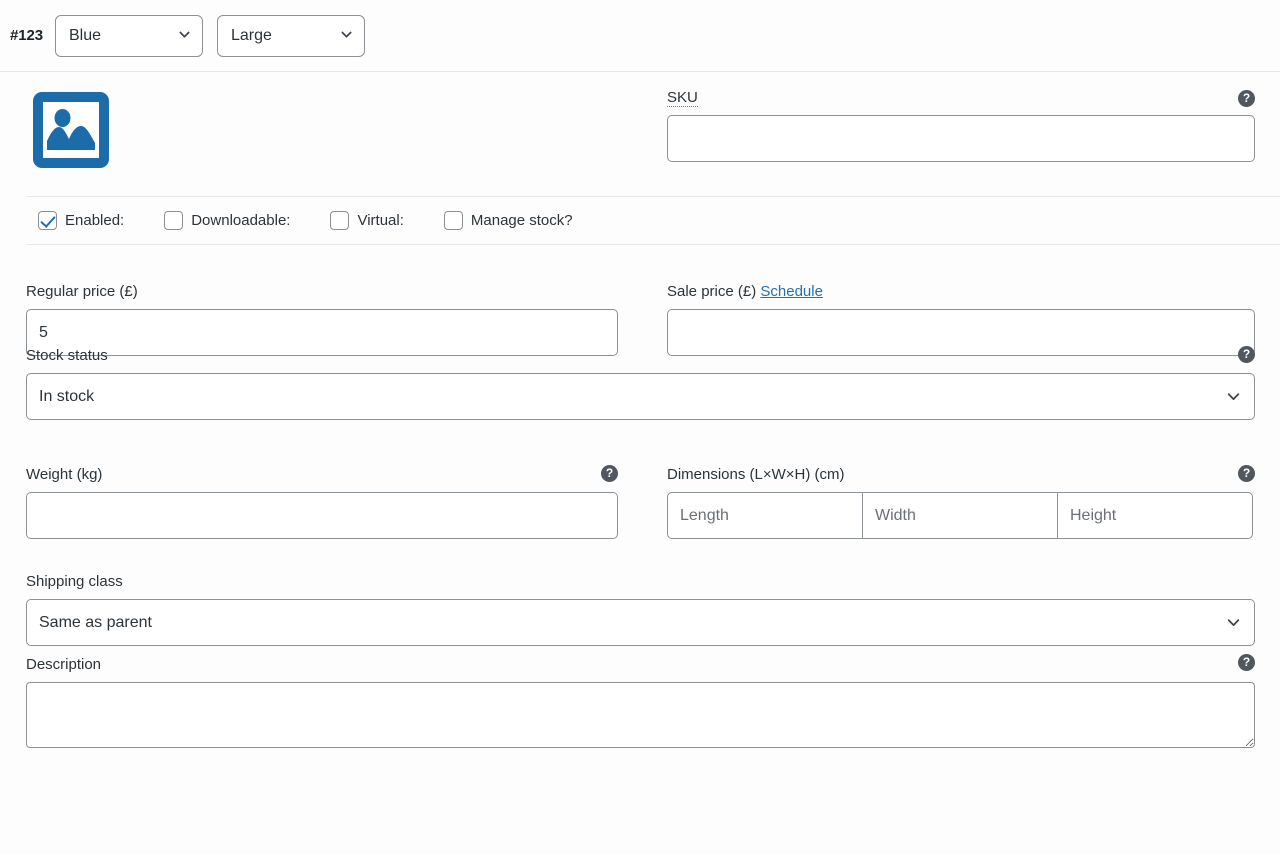 The height and width of the screenshot is (854, 1280). I want to click on stock-status-select: In stock, so click(640, 396).